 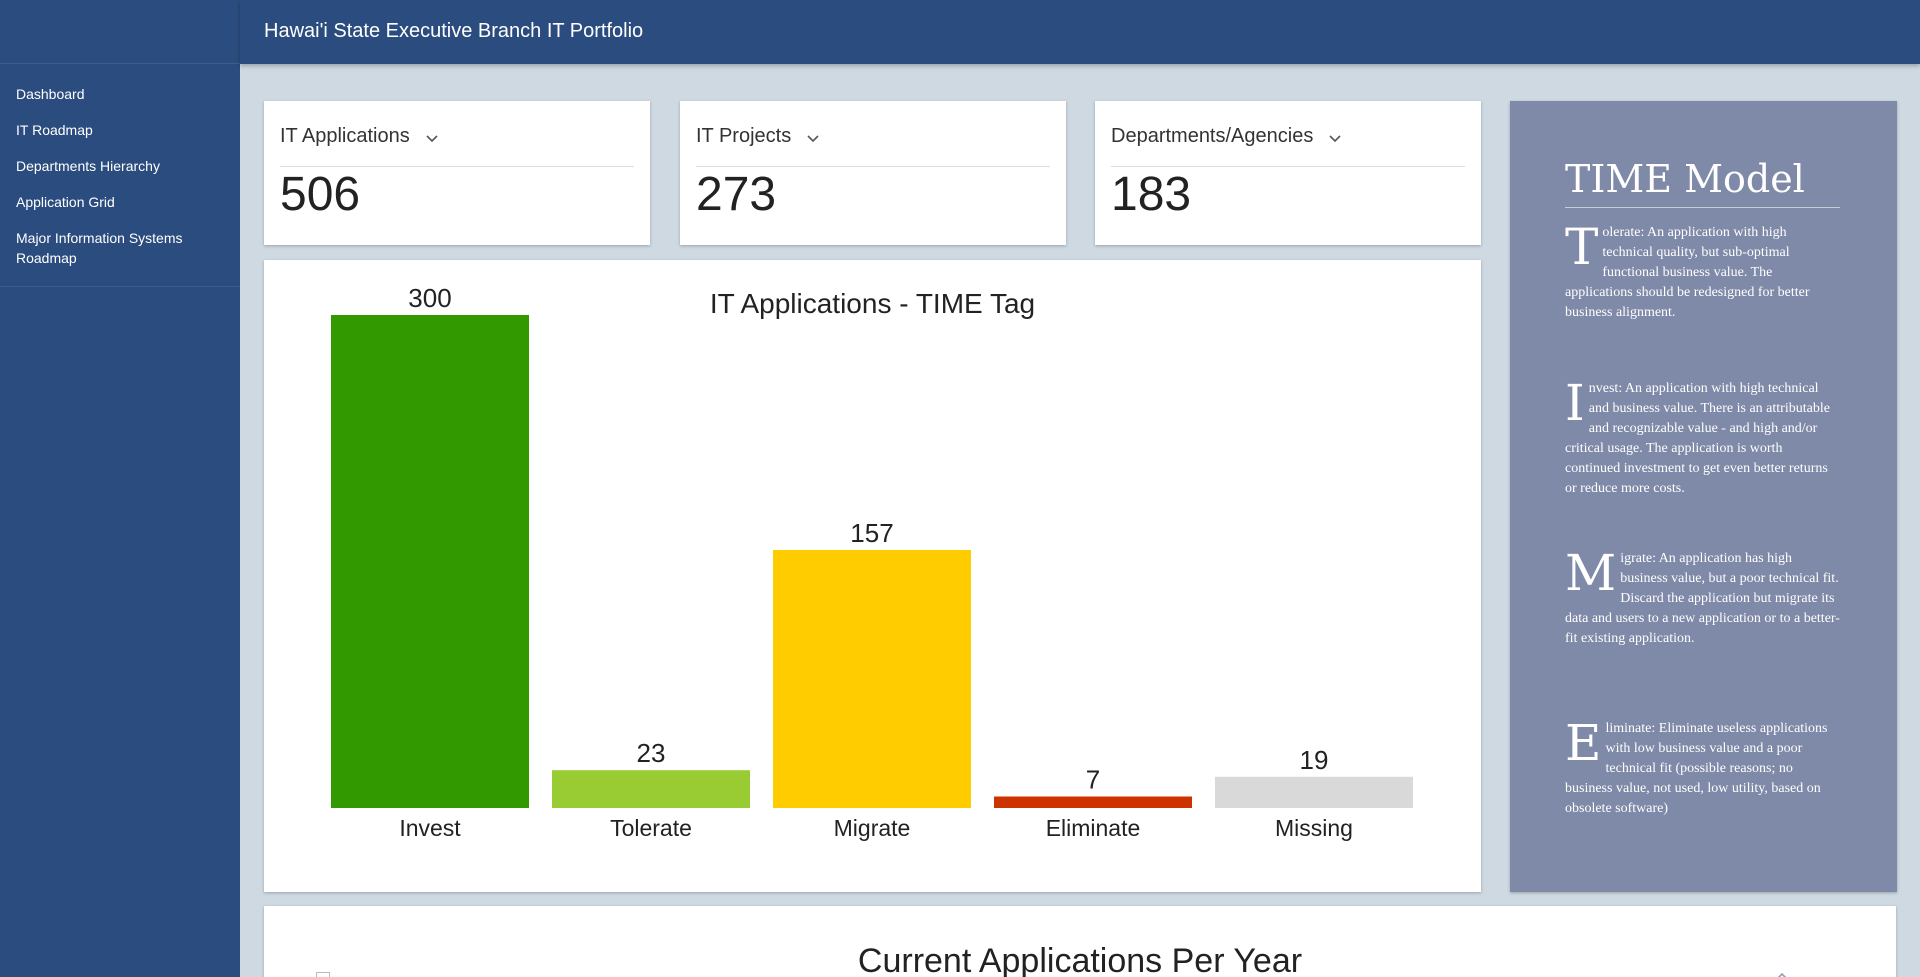 What do you see at coordinates (873, 173) in the screenshot?
I see `stat-card-it-projects: IT Projects 273` at bounding box center [873, 173].